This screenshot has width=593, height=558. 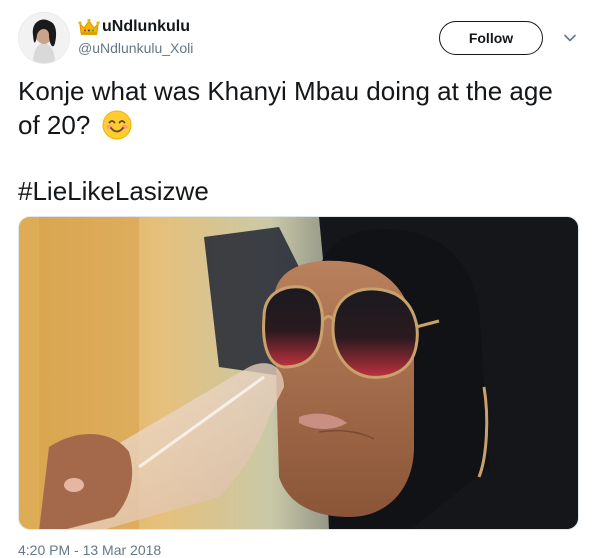 I want to click on display-name: uNdlunkulu, so click(x=146, y=27).